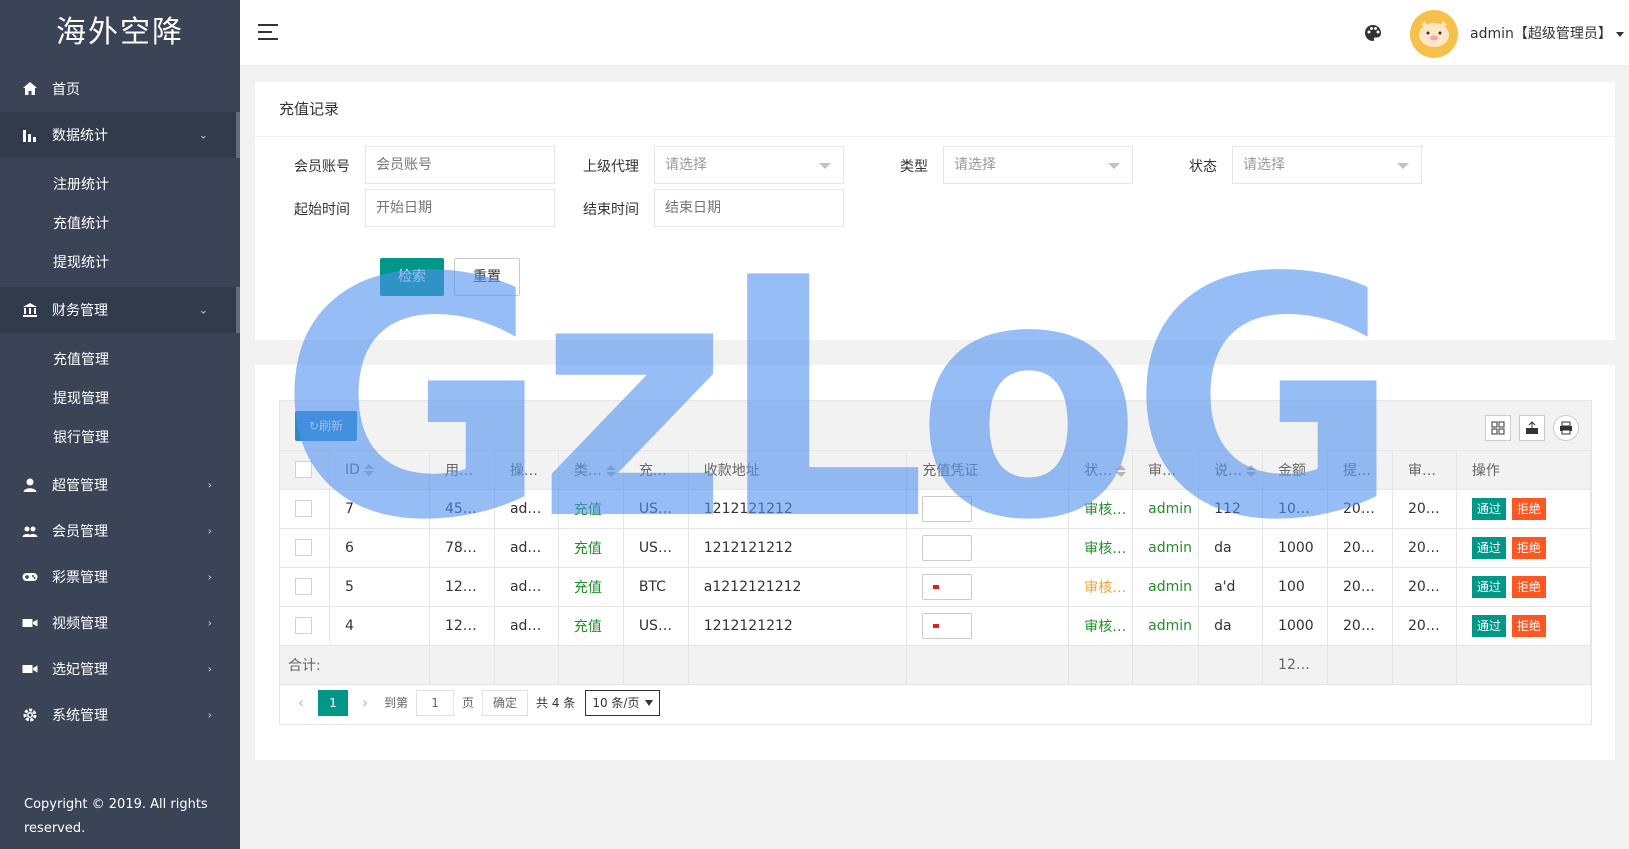 The width and height of the screenshot is (1629, 849). I want to click on gear-icon, so click(30, 715).